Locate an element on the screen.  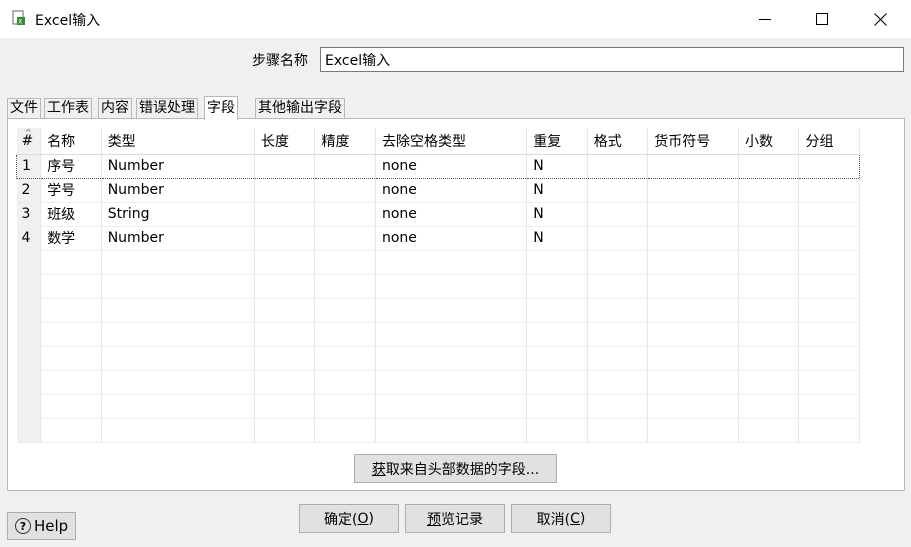
column-header-currency: 货币符号 is located at coordinates (693, 141).